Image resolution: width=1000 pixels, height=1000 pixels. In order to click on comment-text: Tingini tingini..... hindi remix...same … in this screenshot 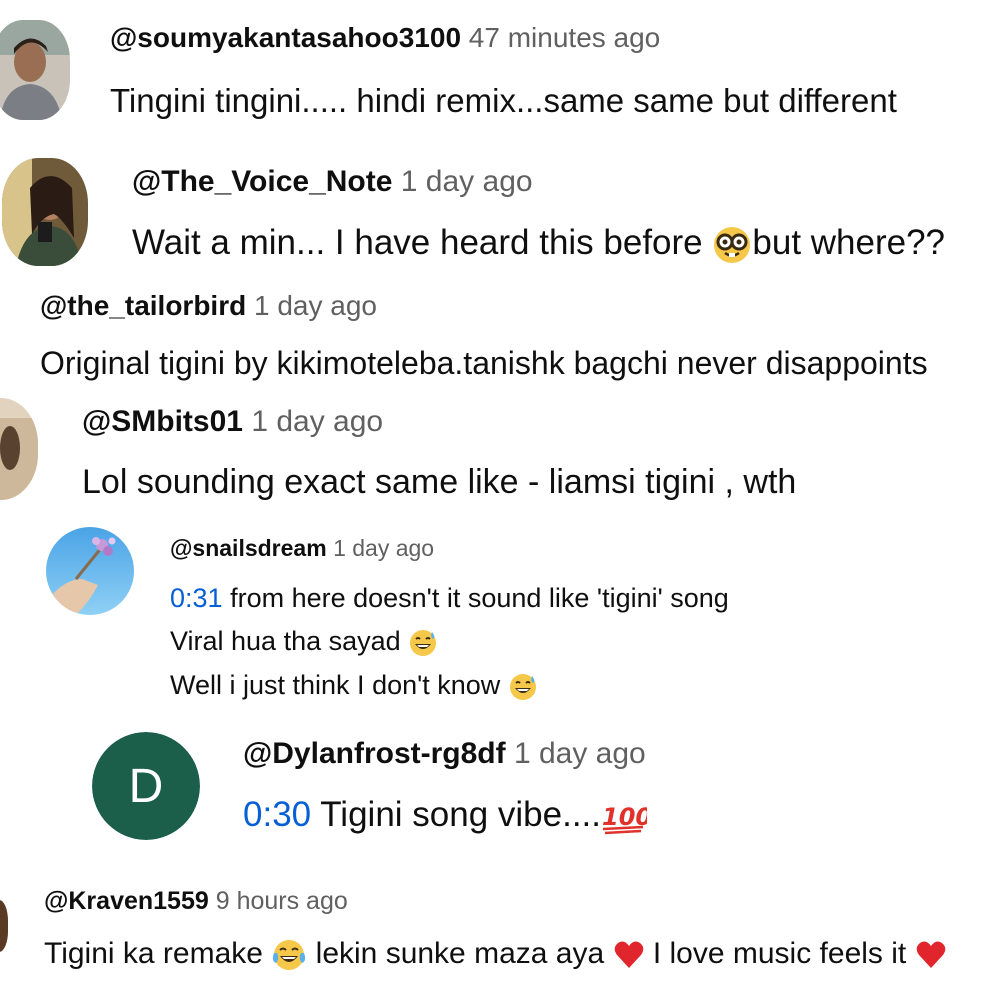, I will do `click(503, 100)`.